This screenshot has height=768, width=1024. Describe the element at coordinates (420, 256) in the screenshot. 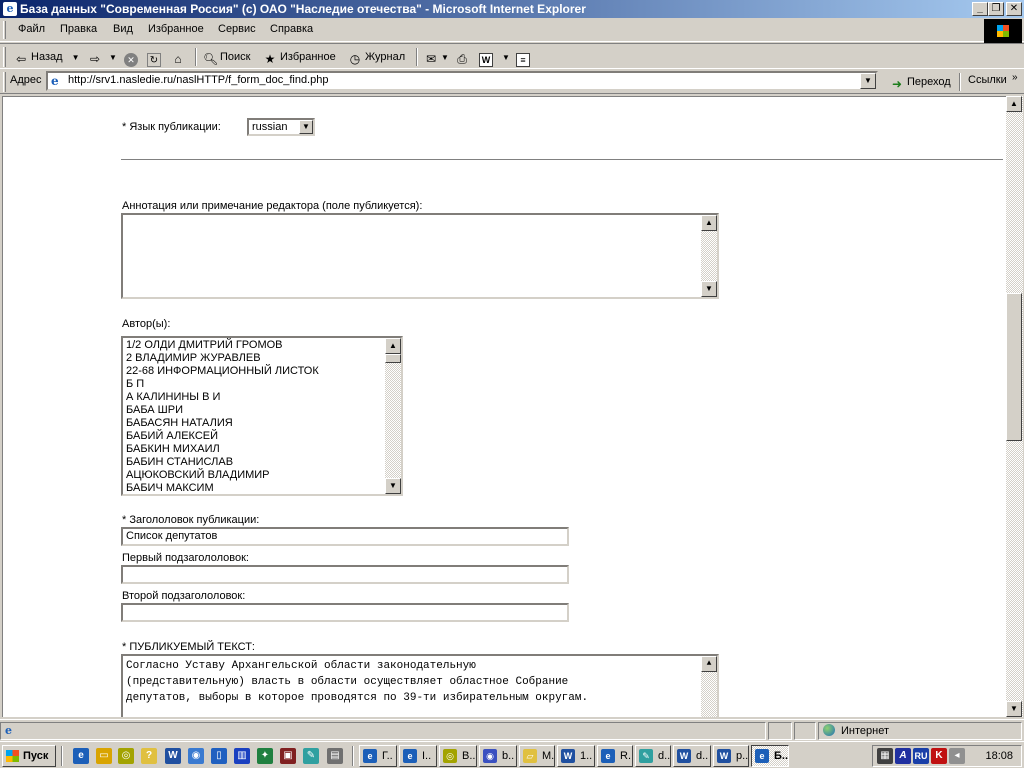

I see `annotation-textarea: ▲ ▼` at that location.